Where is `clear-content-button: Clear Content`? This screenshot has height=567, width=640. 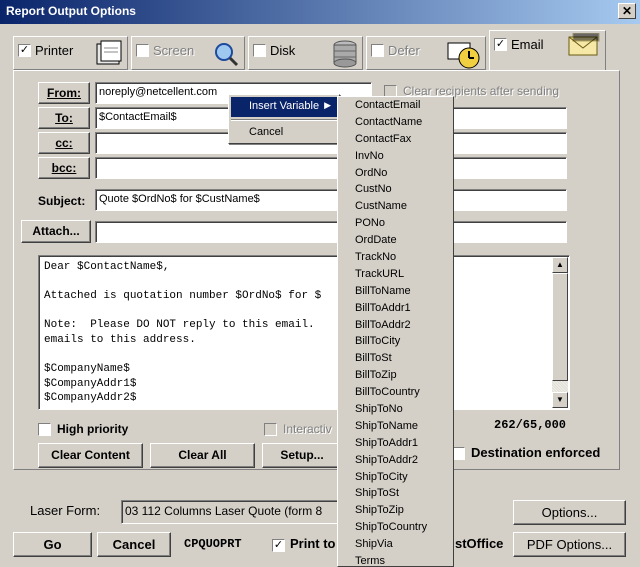 clear-content-button: Clear Content is located at coordinates (90, 455).